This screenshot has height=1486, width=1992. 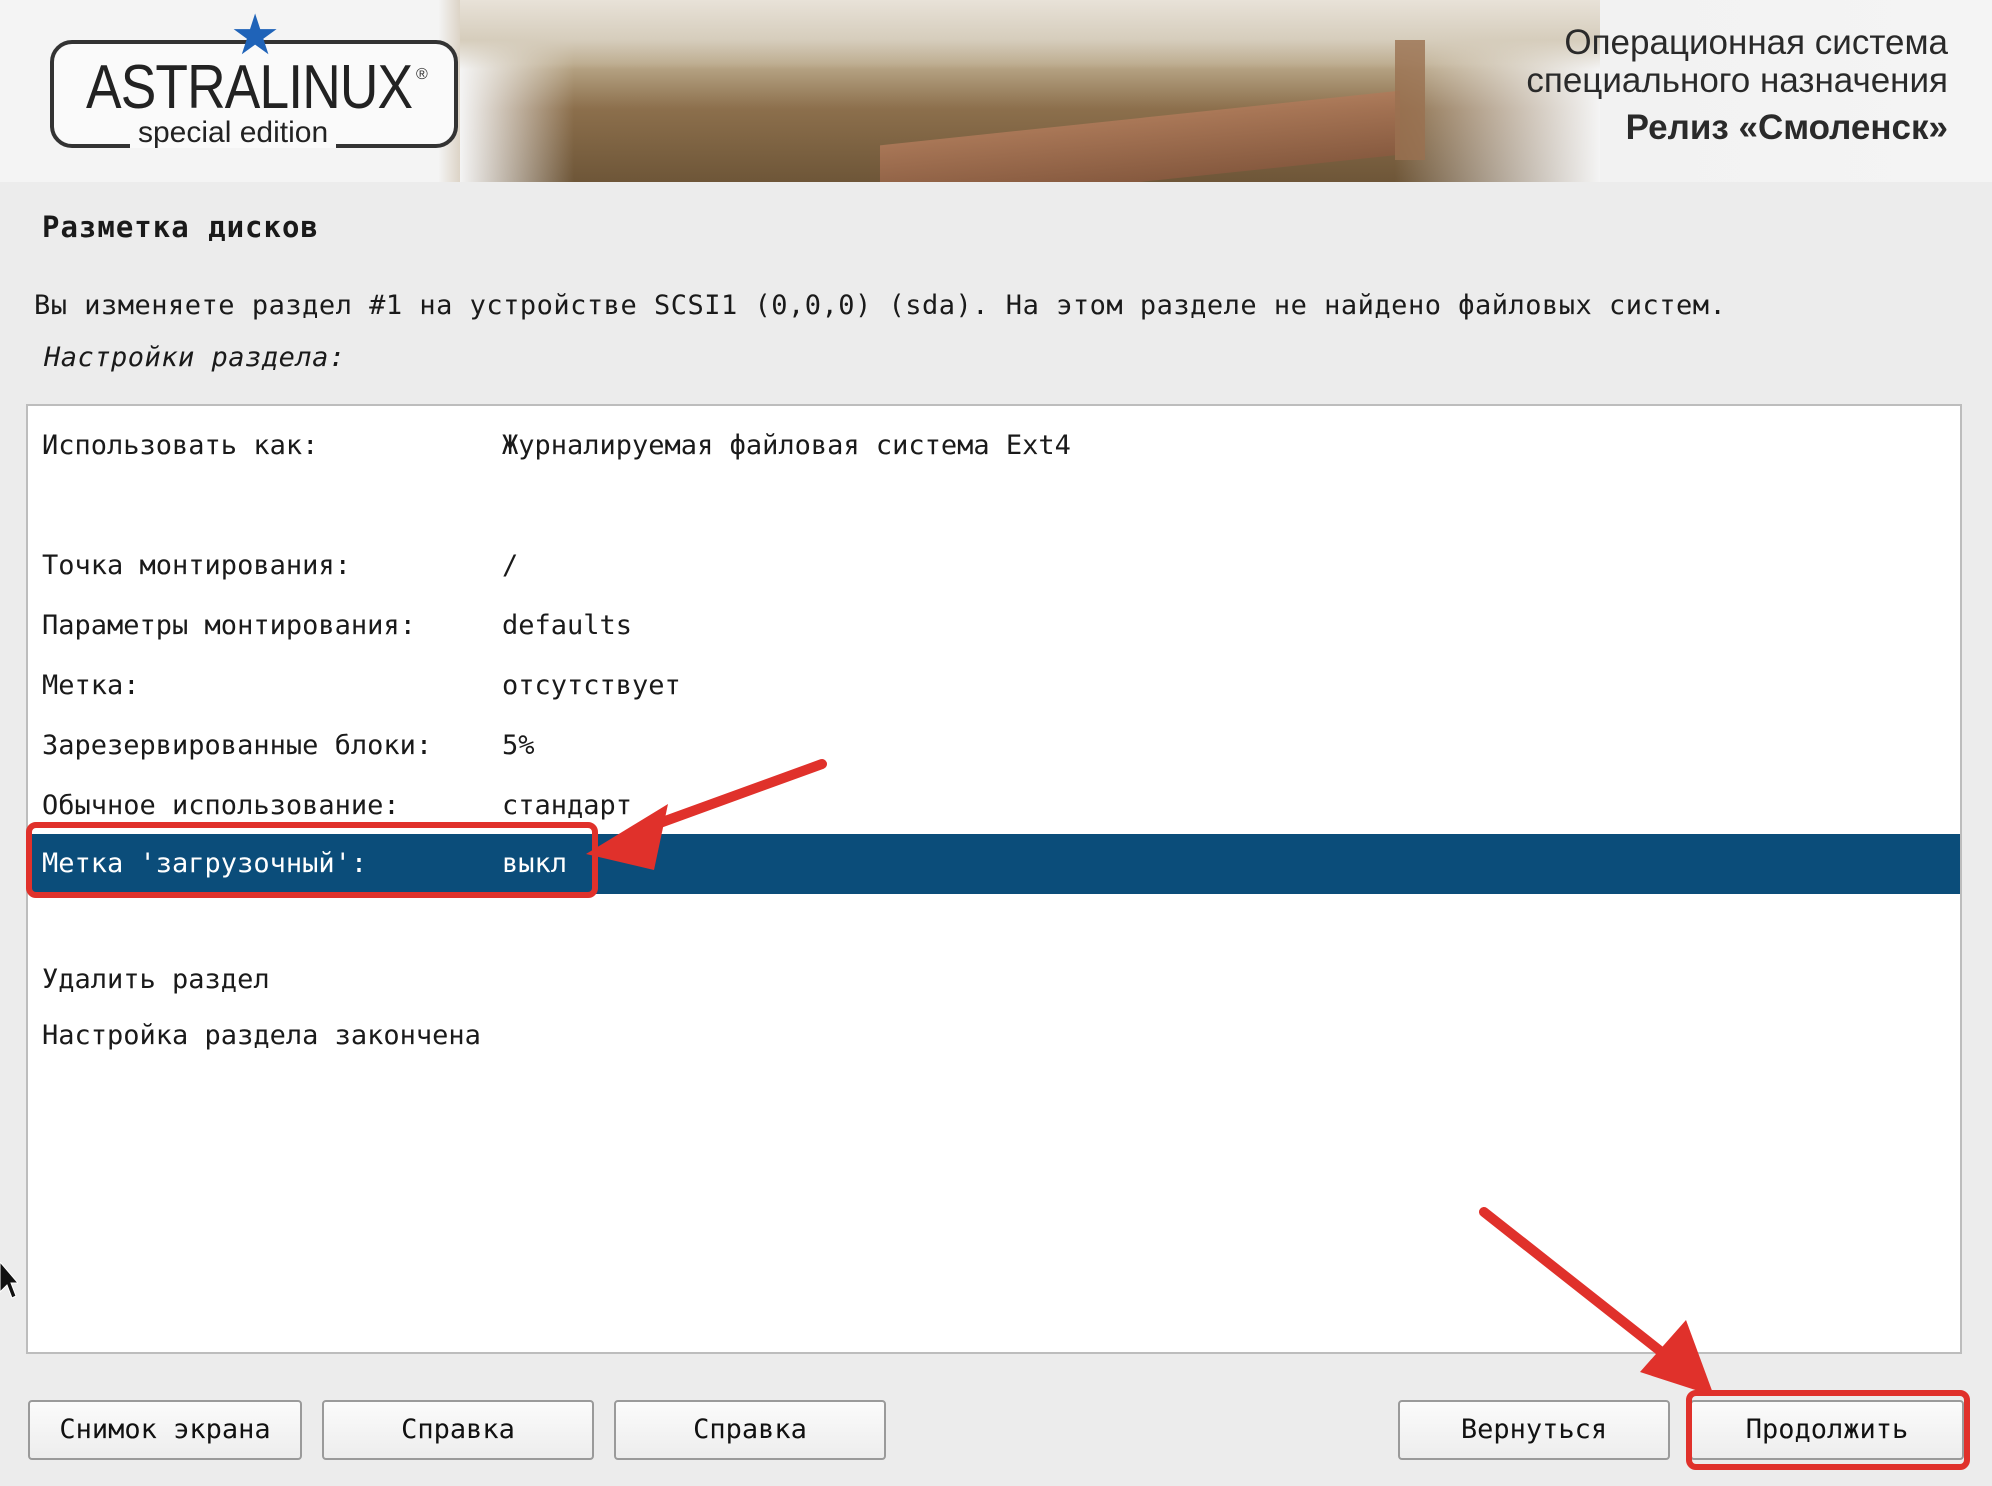 What do you see at coordinates (422, 74) in the screenshot?
I see `registered-mark: ®` at bounding box center [422, 74].